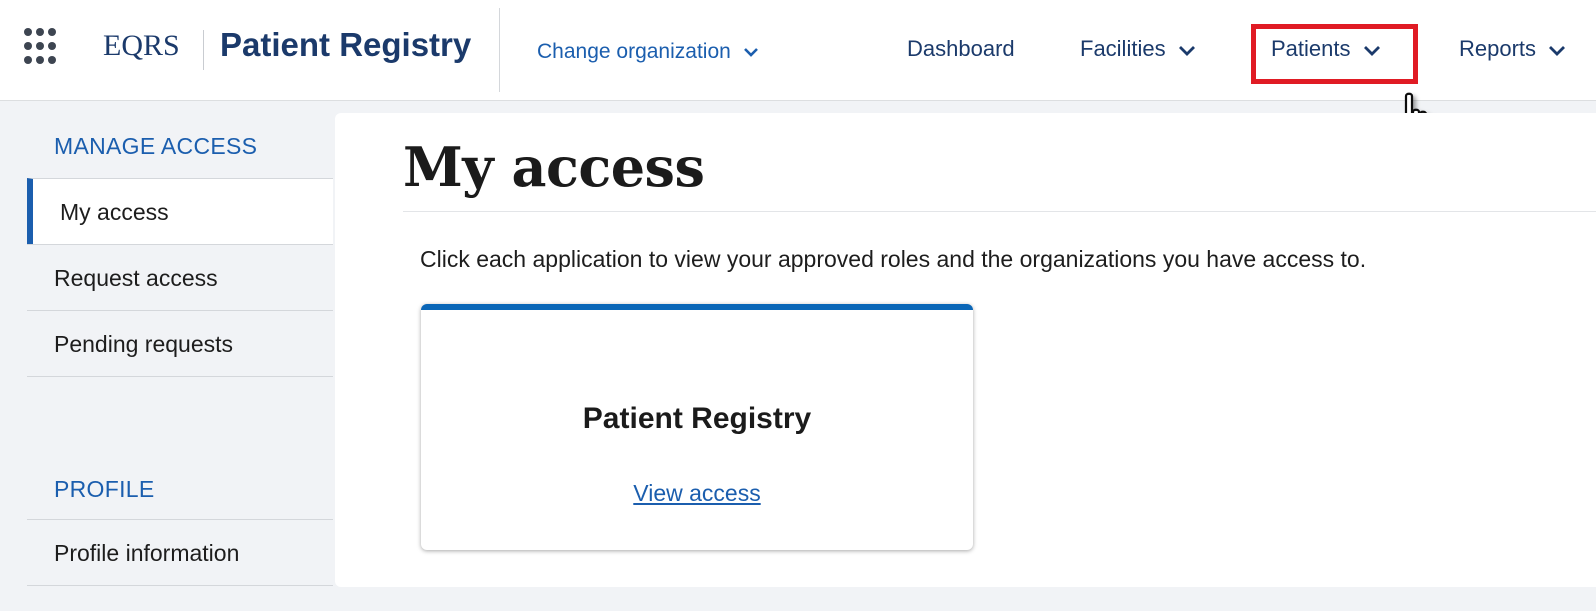 The image size is (1596, 611). What do you see at coordinates (554, 167) in the screenshot?
I see `page-title: My access` at bounding box center [554, 167].